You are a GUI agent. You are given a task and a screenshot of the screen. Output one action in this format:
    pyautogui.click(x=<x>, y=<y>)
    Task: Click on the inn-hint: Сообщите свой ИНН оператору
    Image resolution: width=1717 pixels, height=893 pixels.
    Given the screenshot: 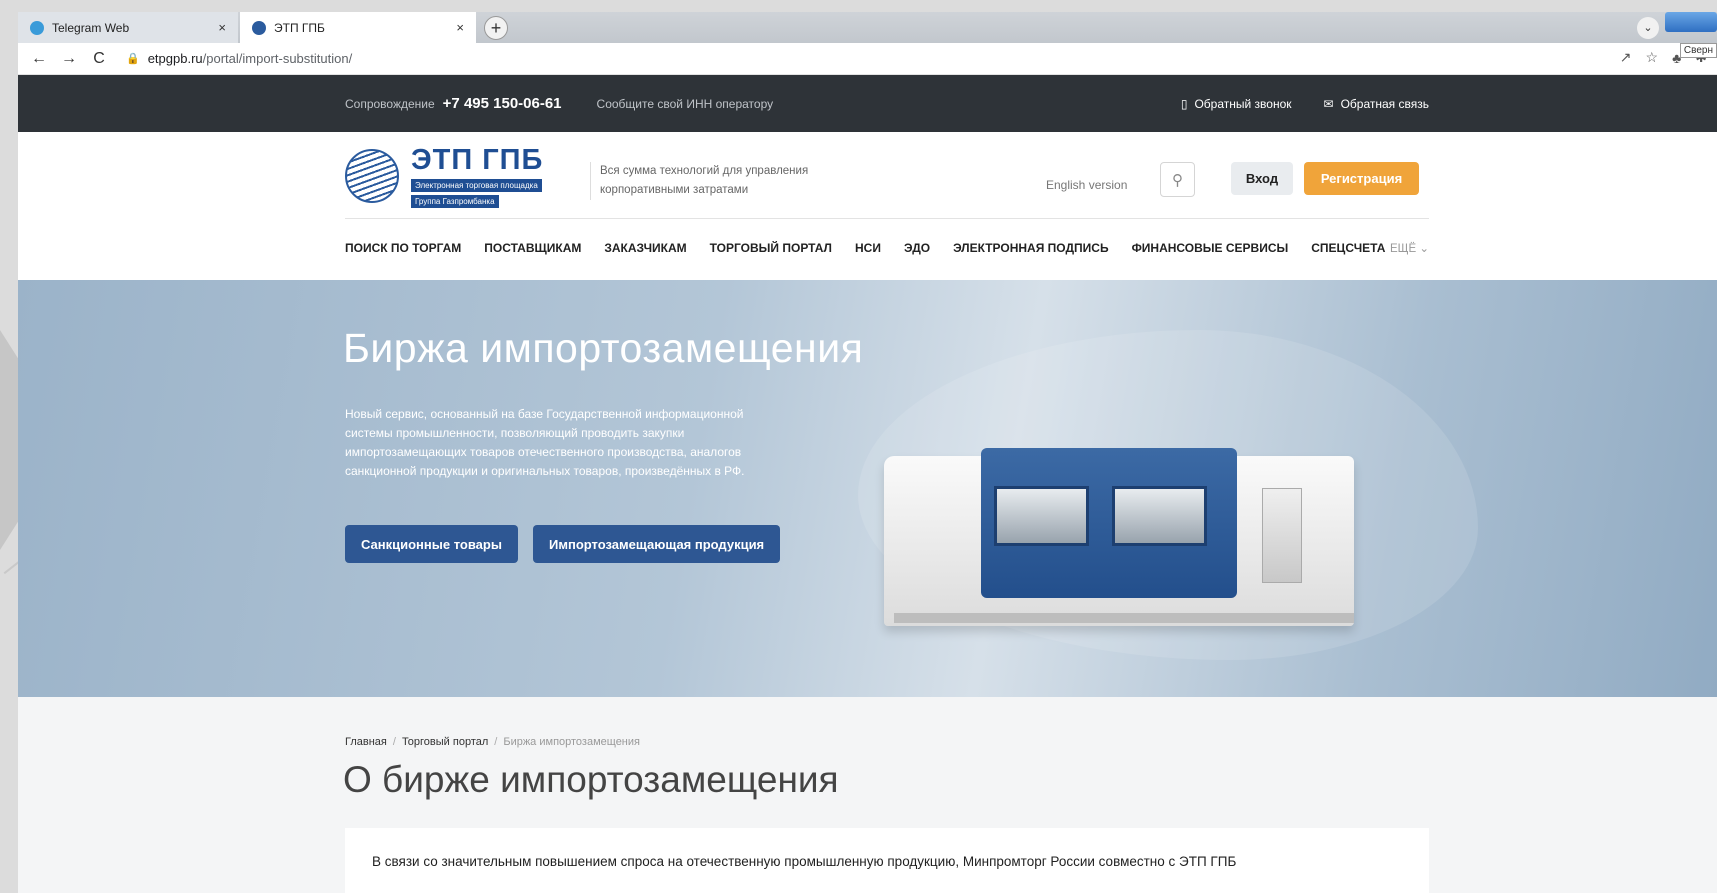 What is the action you would take?
    pyautogui.click(x=685, y=103)
    